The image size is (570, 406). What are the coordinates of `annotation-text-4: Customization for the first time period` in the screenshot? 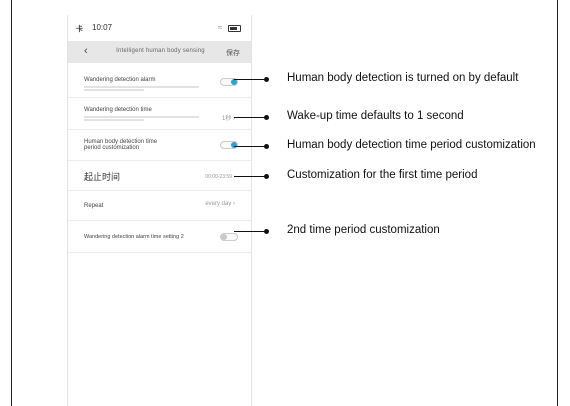 It's located at (382, 175).